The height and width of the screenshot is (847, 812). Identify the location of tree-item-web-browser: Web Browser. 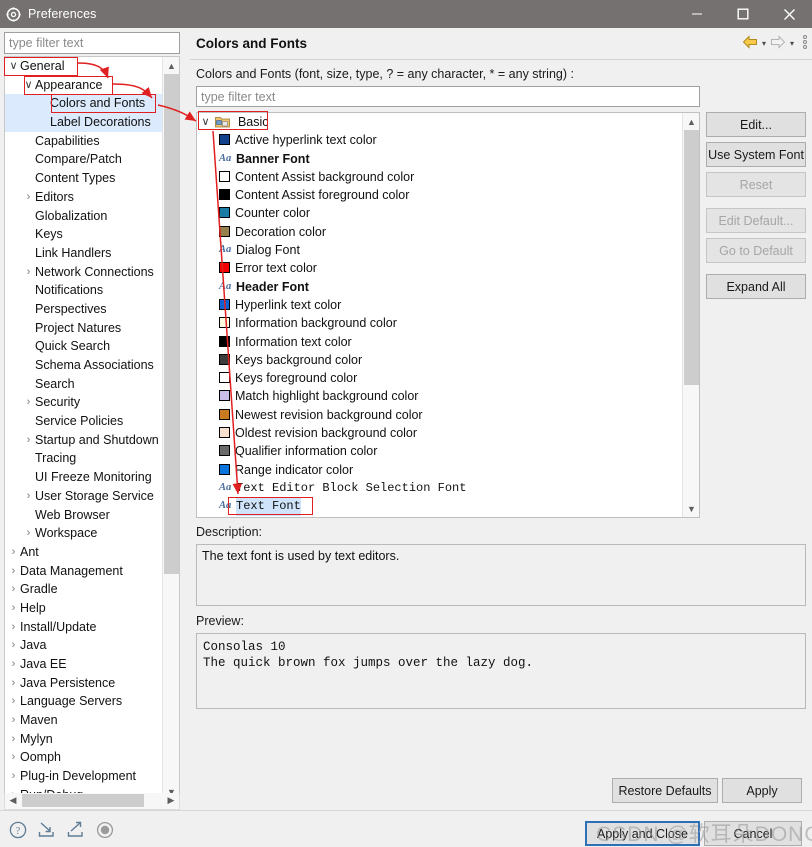
(84, 515).